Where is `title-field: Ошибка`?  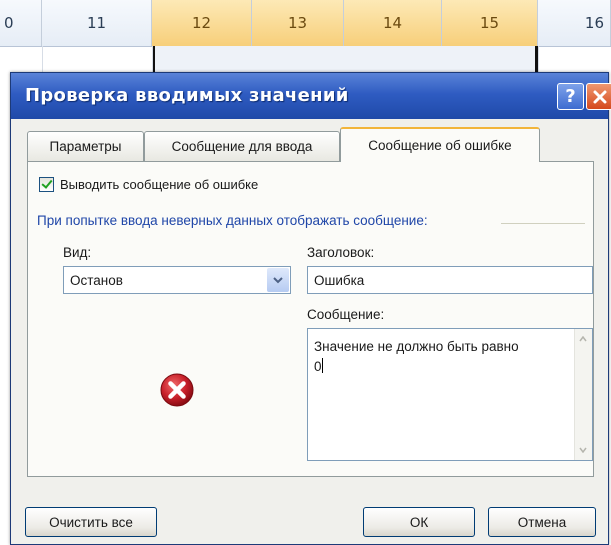 title-field: Ошибка is located at coordinates (450, 280).